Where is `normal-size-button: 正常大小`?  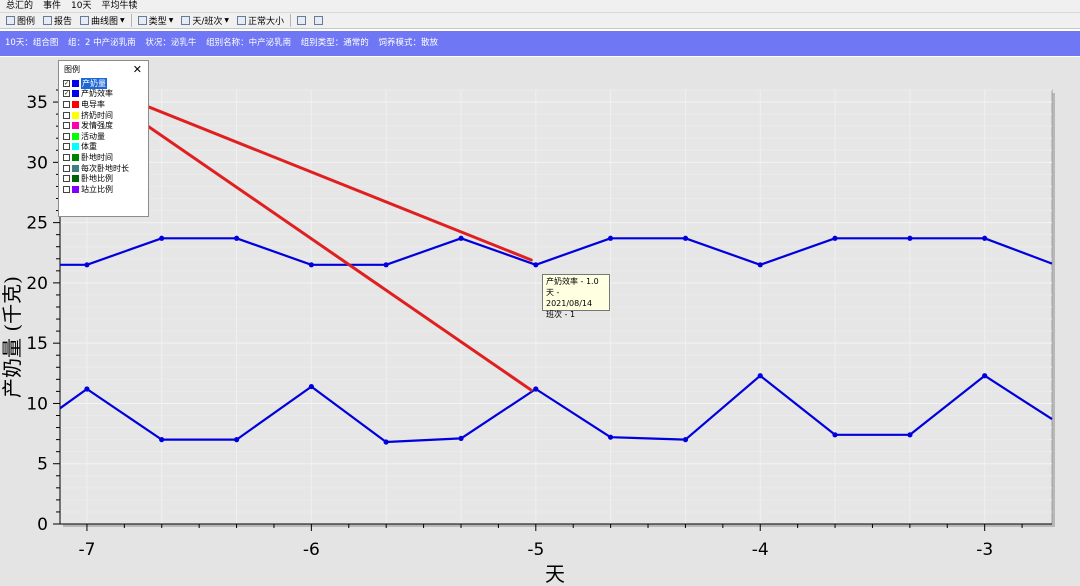 normal-size-button: 正常大小 is located at coordinates (260, 20).